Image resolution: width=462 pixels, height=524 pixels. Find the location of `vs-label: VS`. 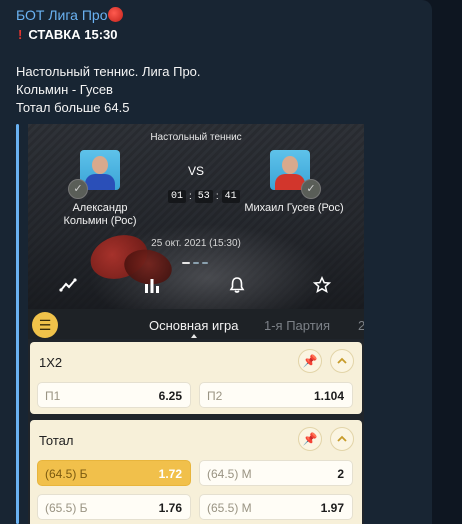

vs-label: VS is located at coordinates (195, 171).